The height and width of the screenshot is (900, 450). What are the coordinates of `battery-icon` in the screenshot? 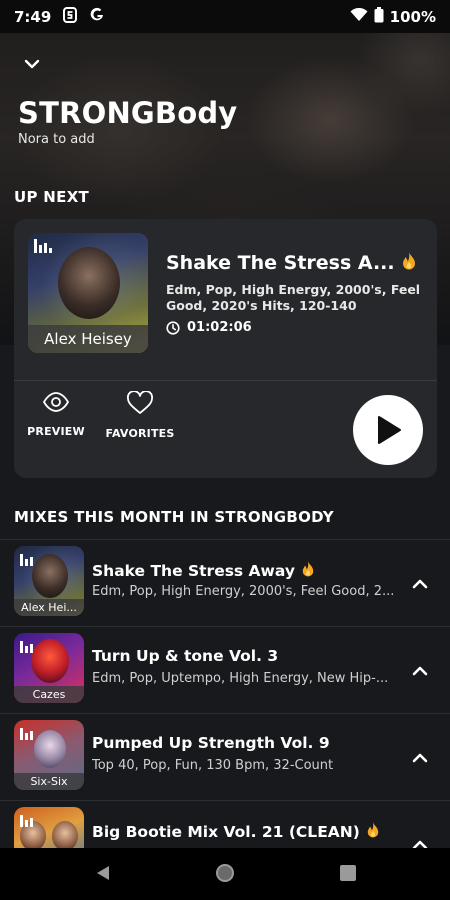 It's located at (379, 16).